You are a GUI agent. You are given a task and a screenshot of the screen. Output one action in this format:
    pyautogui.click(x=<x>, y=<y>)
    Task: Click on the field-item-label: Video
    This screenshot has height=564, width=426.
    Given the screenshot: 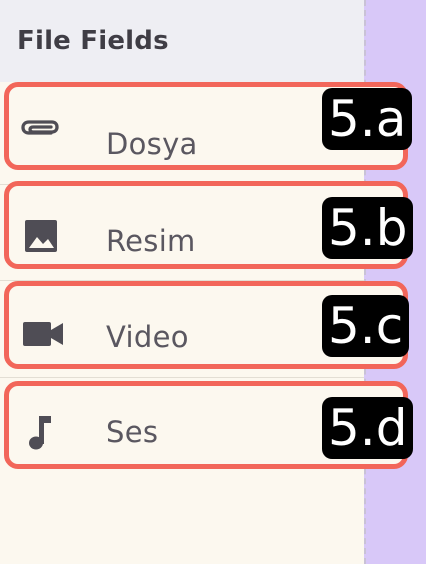 What is the action you would take?
    pyautogui.click(x=147, y=337)
    